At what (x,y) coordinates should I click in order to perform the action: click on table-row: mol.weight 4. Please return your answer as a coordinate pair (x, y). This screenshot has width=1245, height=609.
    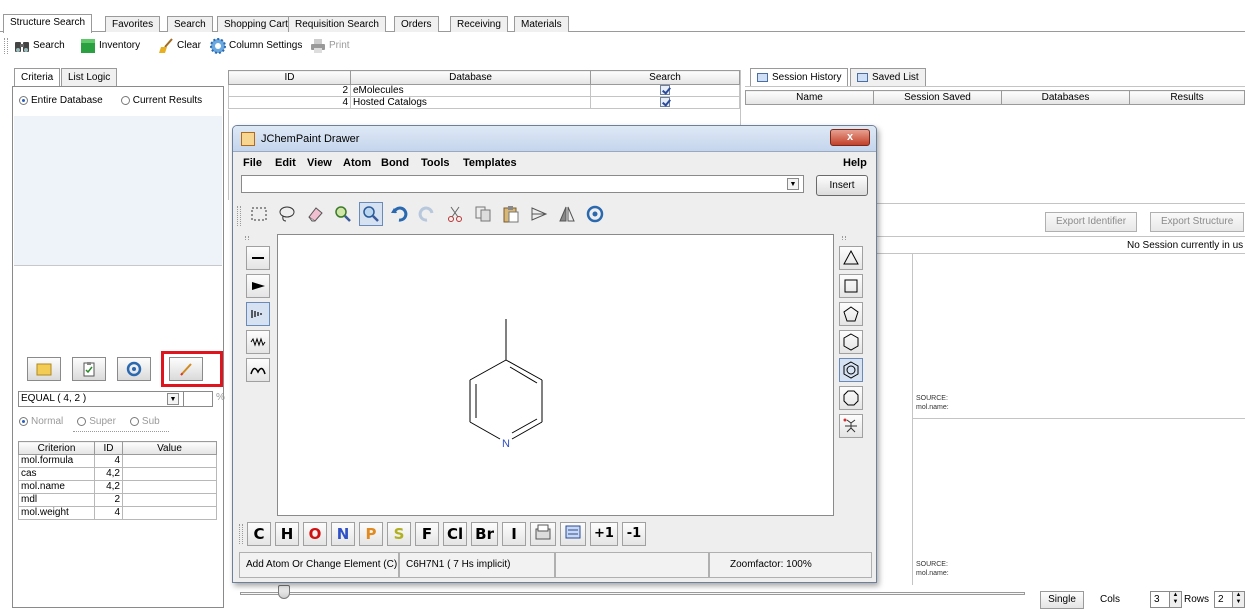
    Looking at the image, I should click on (117, 513).